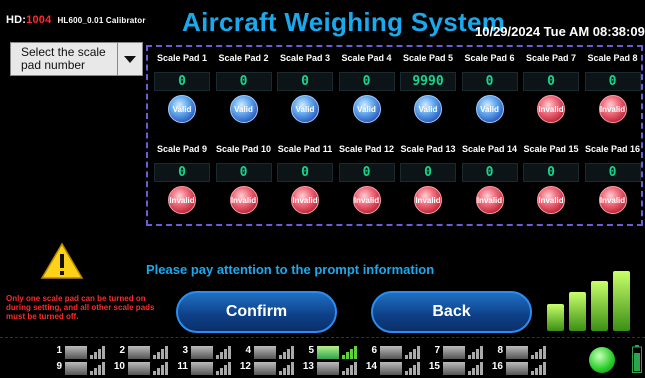 The image size is (645, 378). I want to click on scale-pad-cell: Scale Pad 15 0 Invalid, so click(551, 184).